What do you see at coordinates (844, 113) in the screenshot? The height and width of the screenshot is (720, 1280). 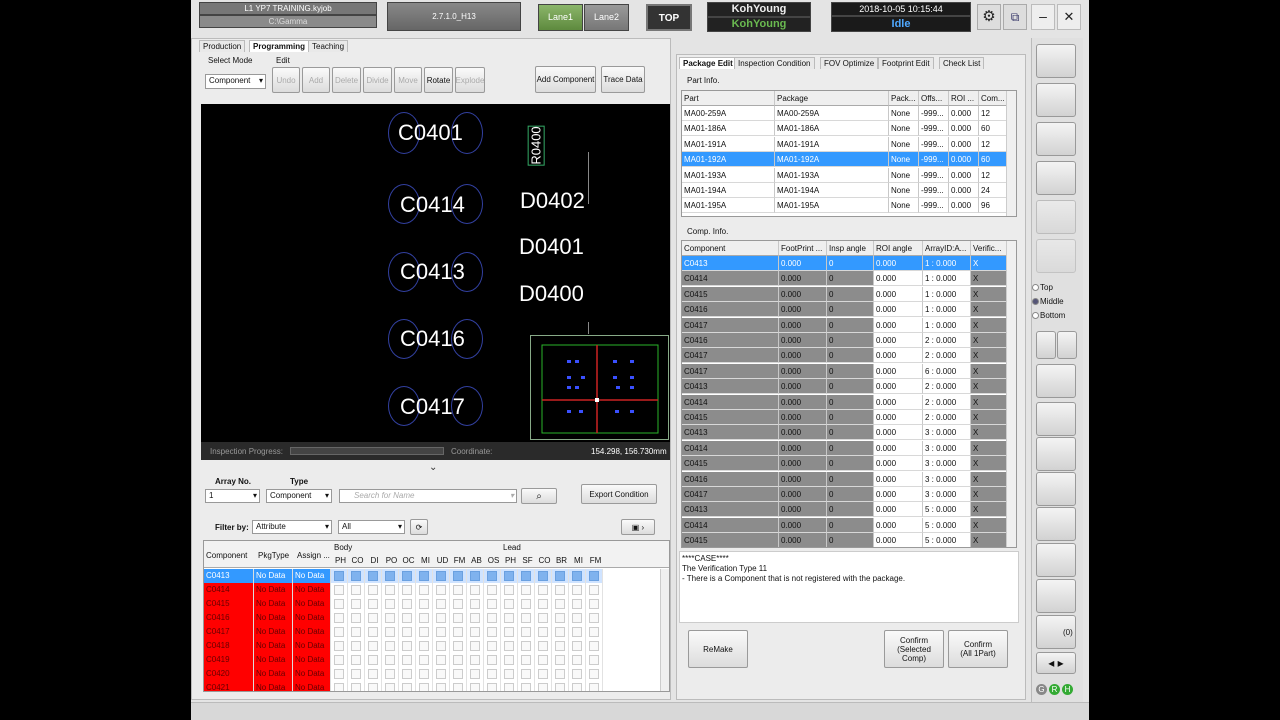 I see `table-row: MA00-259A MA00-259A None -999... 0.000 12` at bounding box center [844, 113].